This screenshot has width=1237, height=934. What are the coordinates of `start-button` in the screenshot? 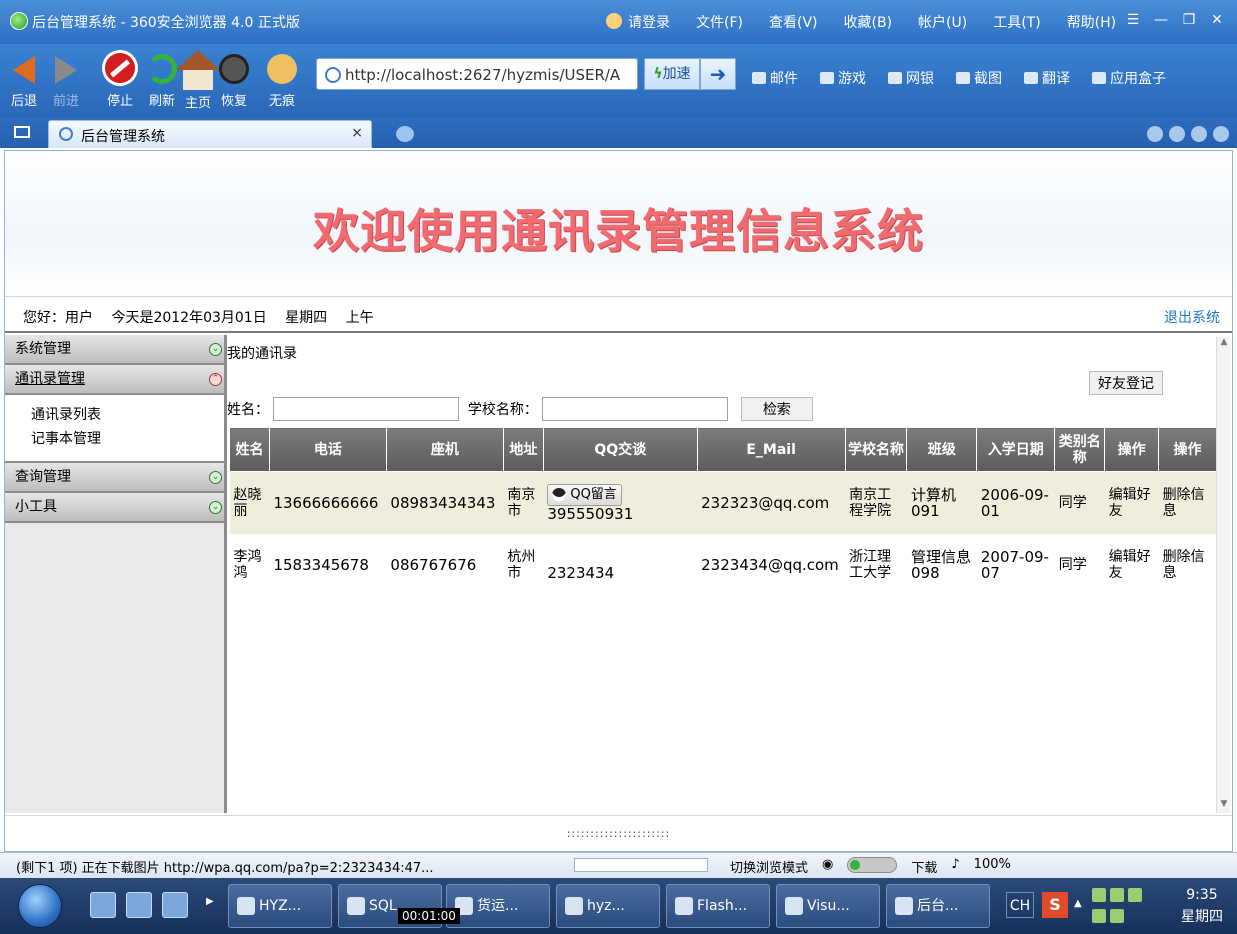 It's located at (40, 906).